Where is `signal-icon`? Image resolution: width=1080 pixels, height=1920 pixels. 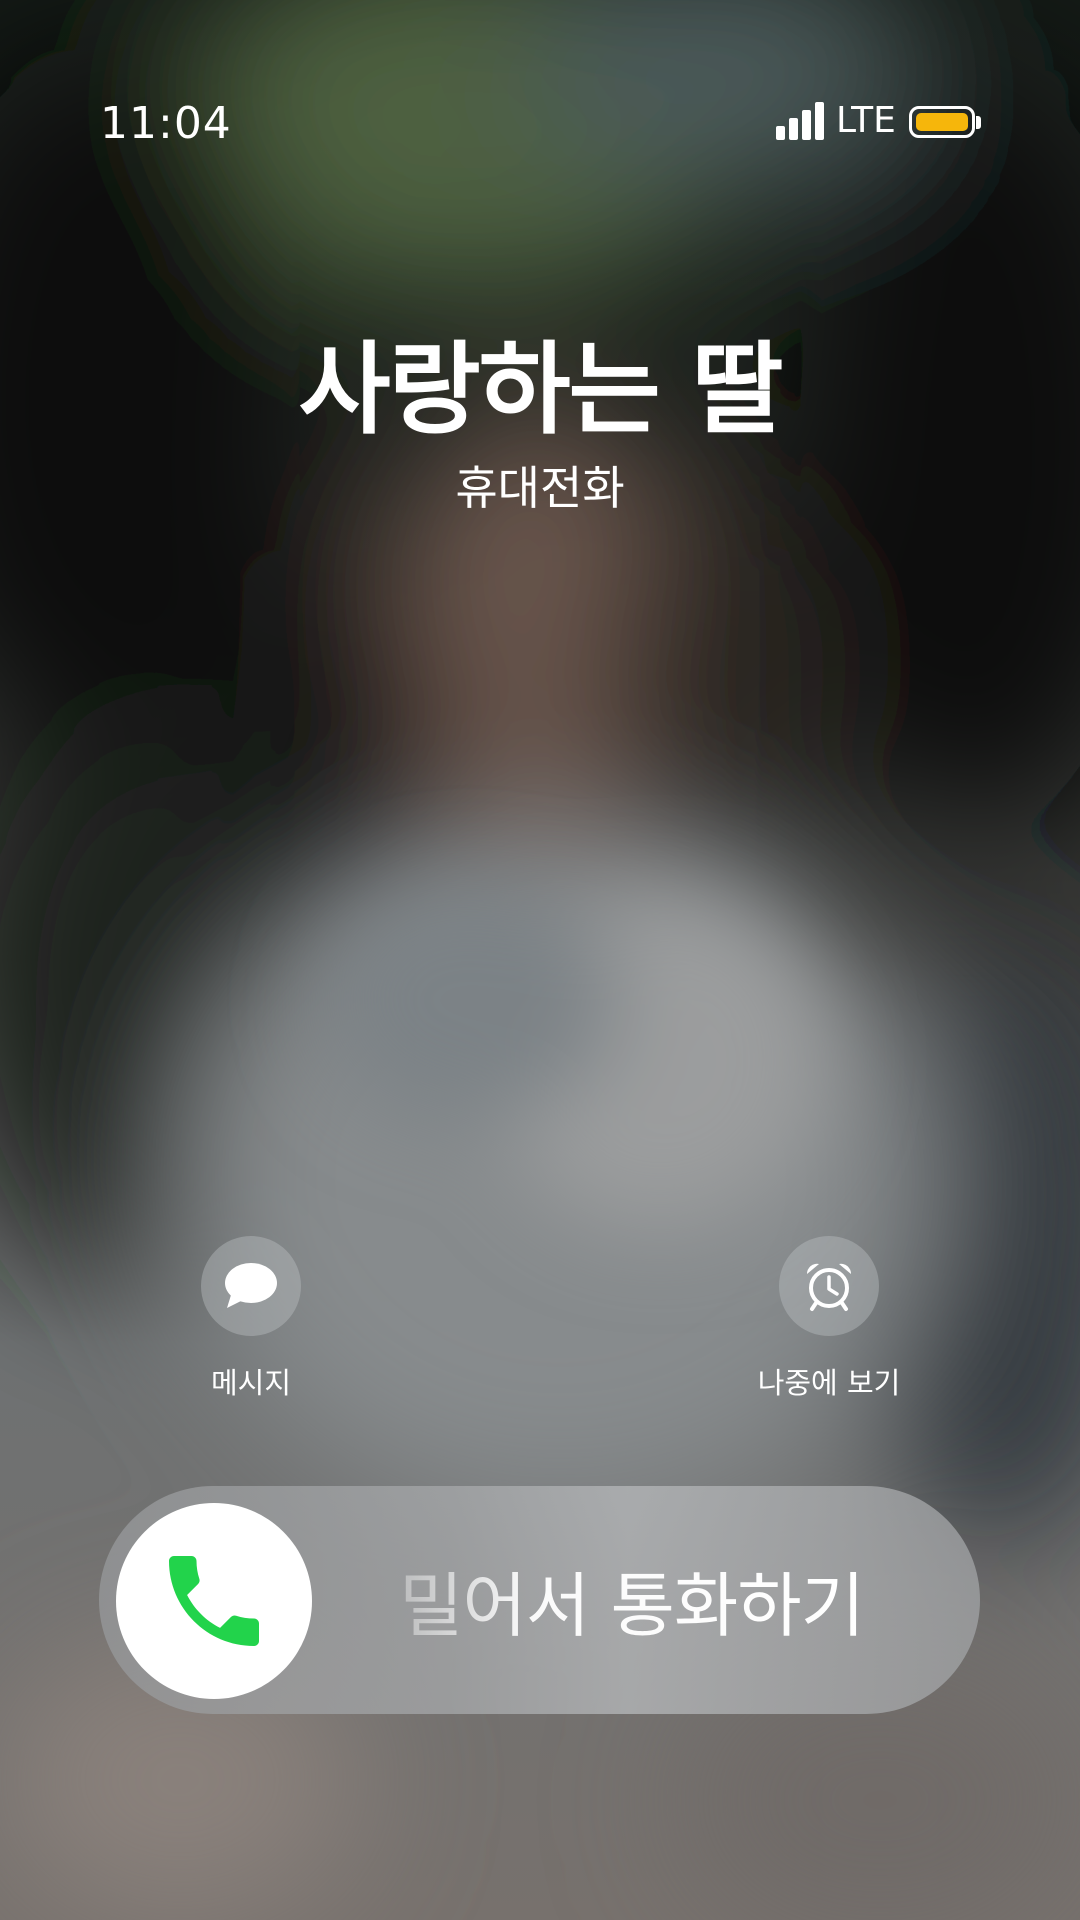 signal-icon is located at coordinates (801, 121).